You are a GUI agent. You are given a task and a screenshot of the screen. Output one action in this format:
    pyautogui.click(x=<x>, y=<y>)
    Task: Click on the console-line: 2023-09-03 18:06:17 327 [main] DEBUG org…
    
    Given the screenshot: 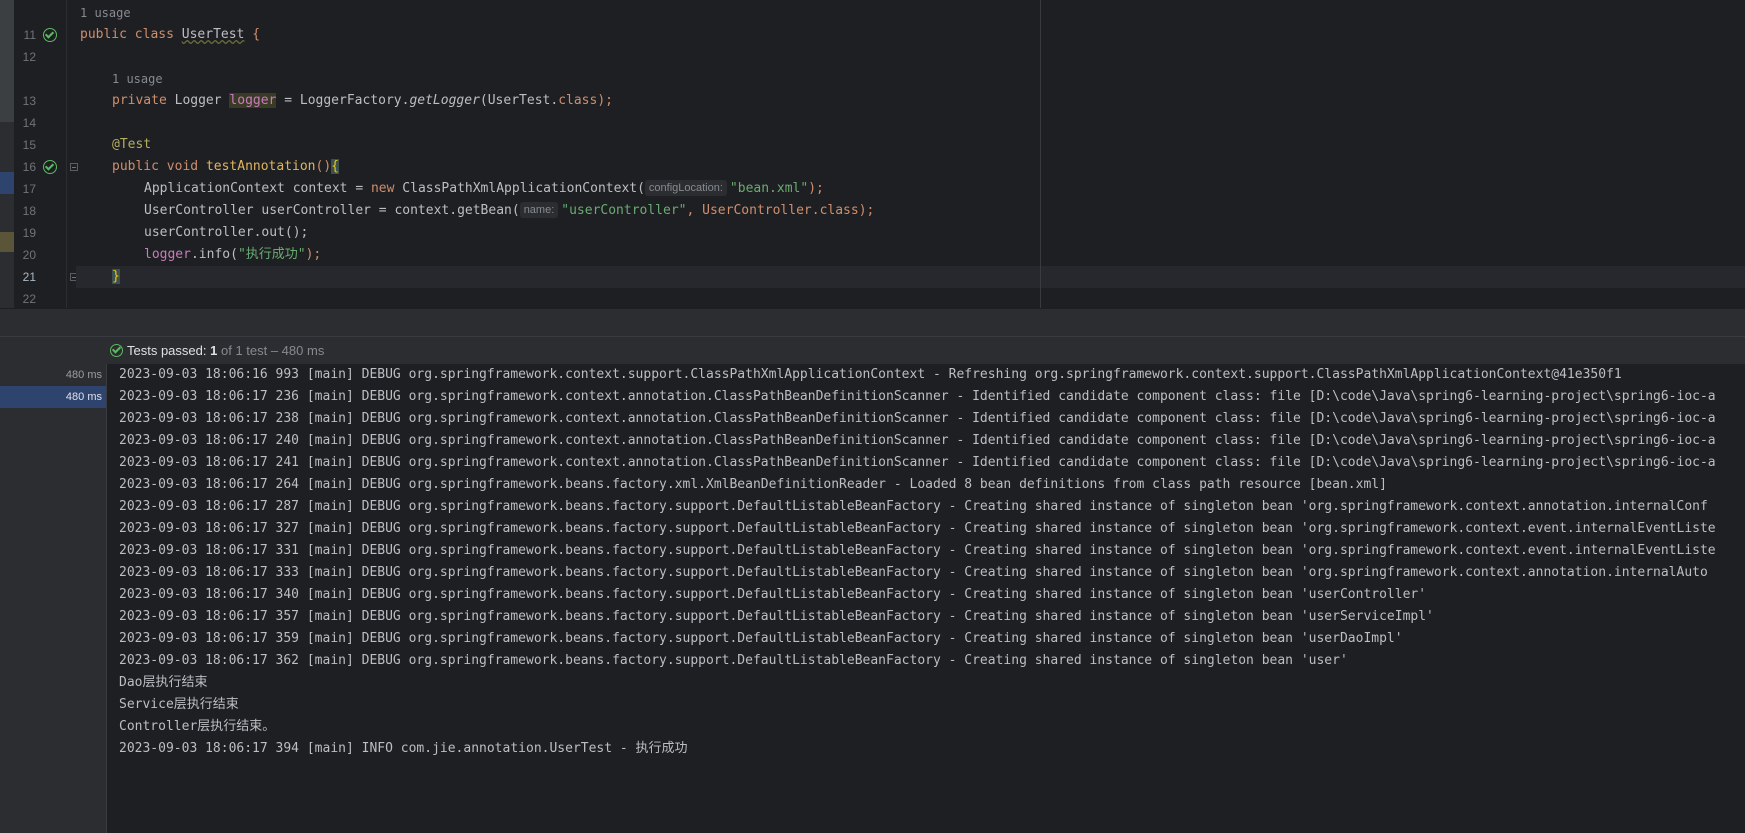 What is the action you would take?
    pyautogui.click(x=917, y=528)
    